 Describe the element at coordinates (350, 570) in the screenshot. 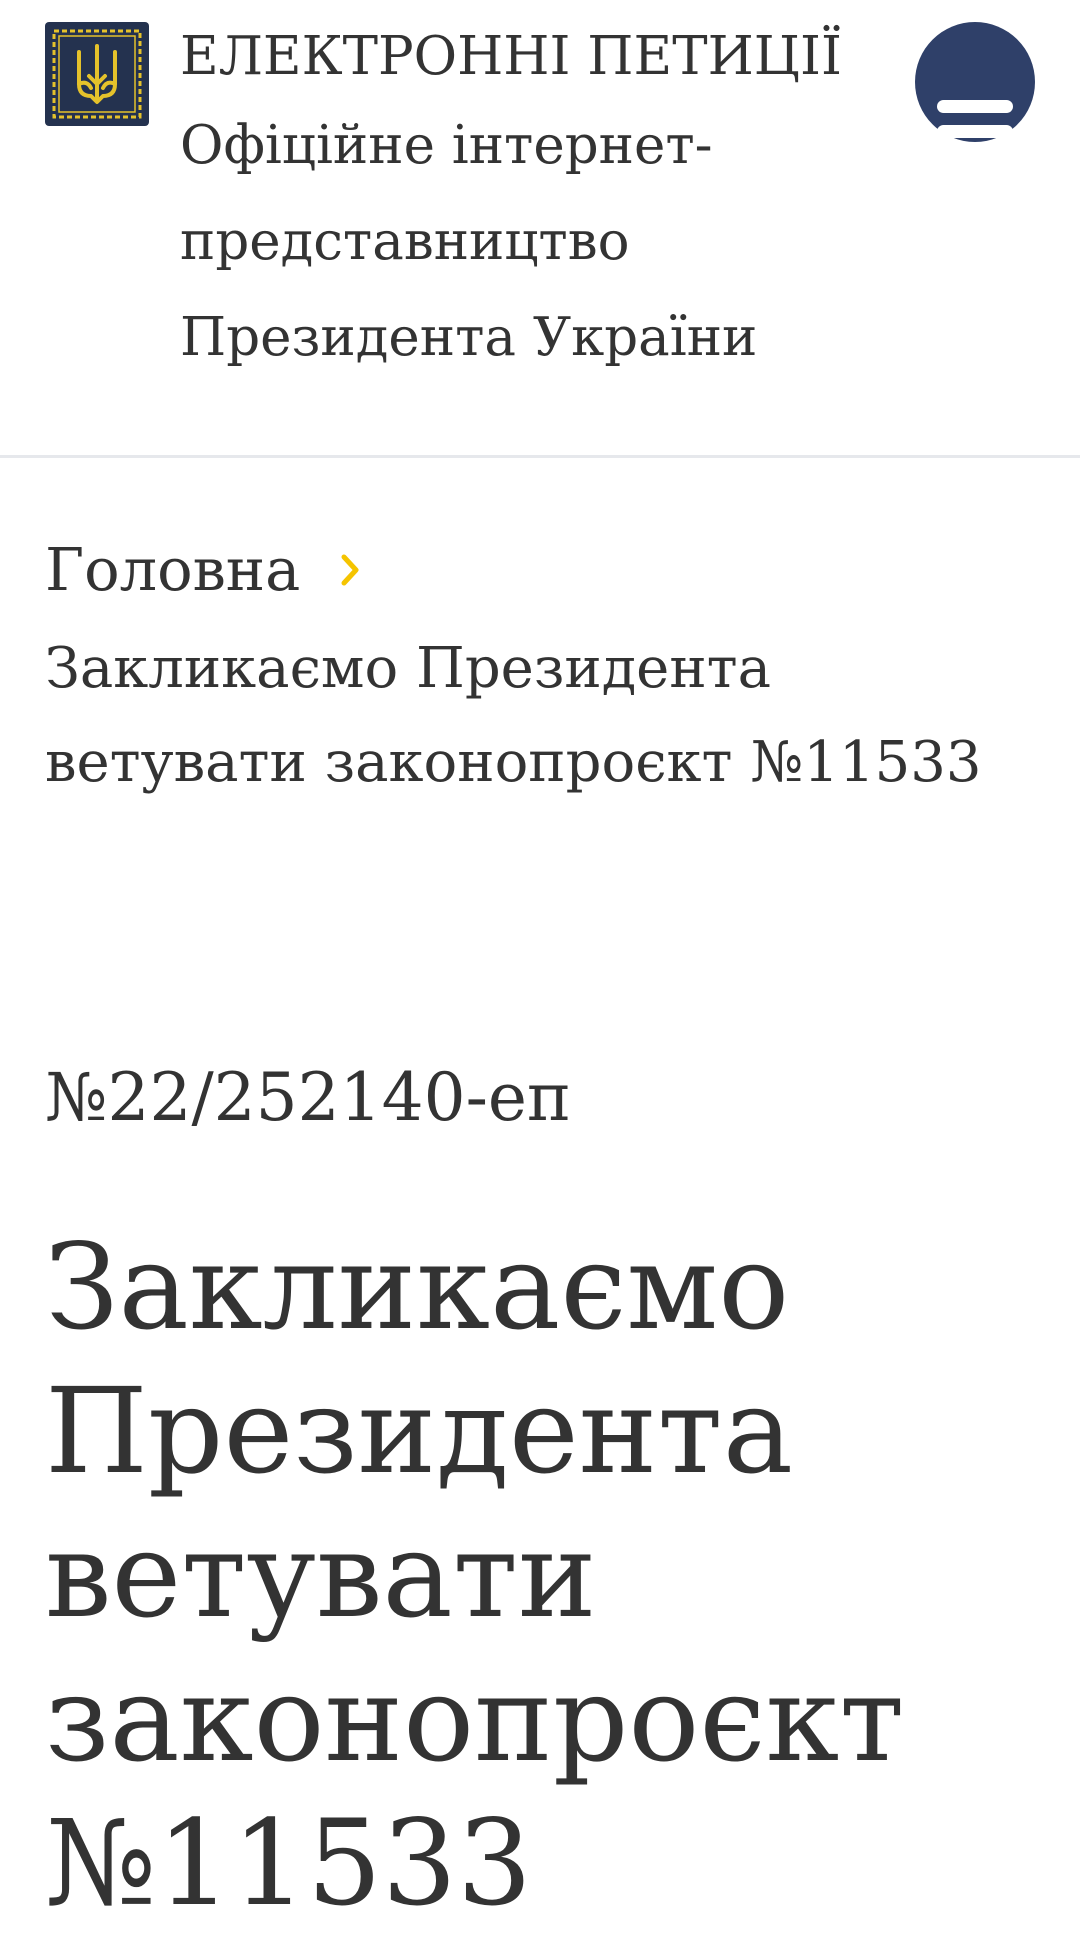

I see `chevron-right-icon` at that location.